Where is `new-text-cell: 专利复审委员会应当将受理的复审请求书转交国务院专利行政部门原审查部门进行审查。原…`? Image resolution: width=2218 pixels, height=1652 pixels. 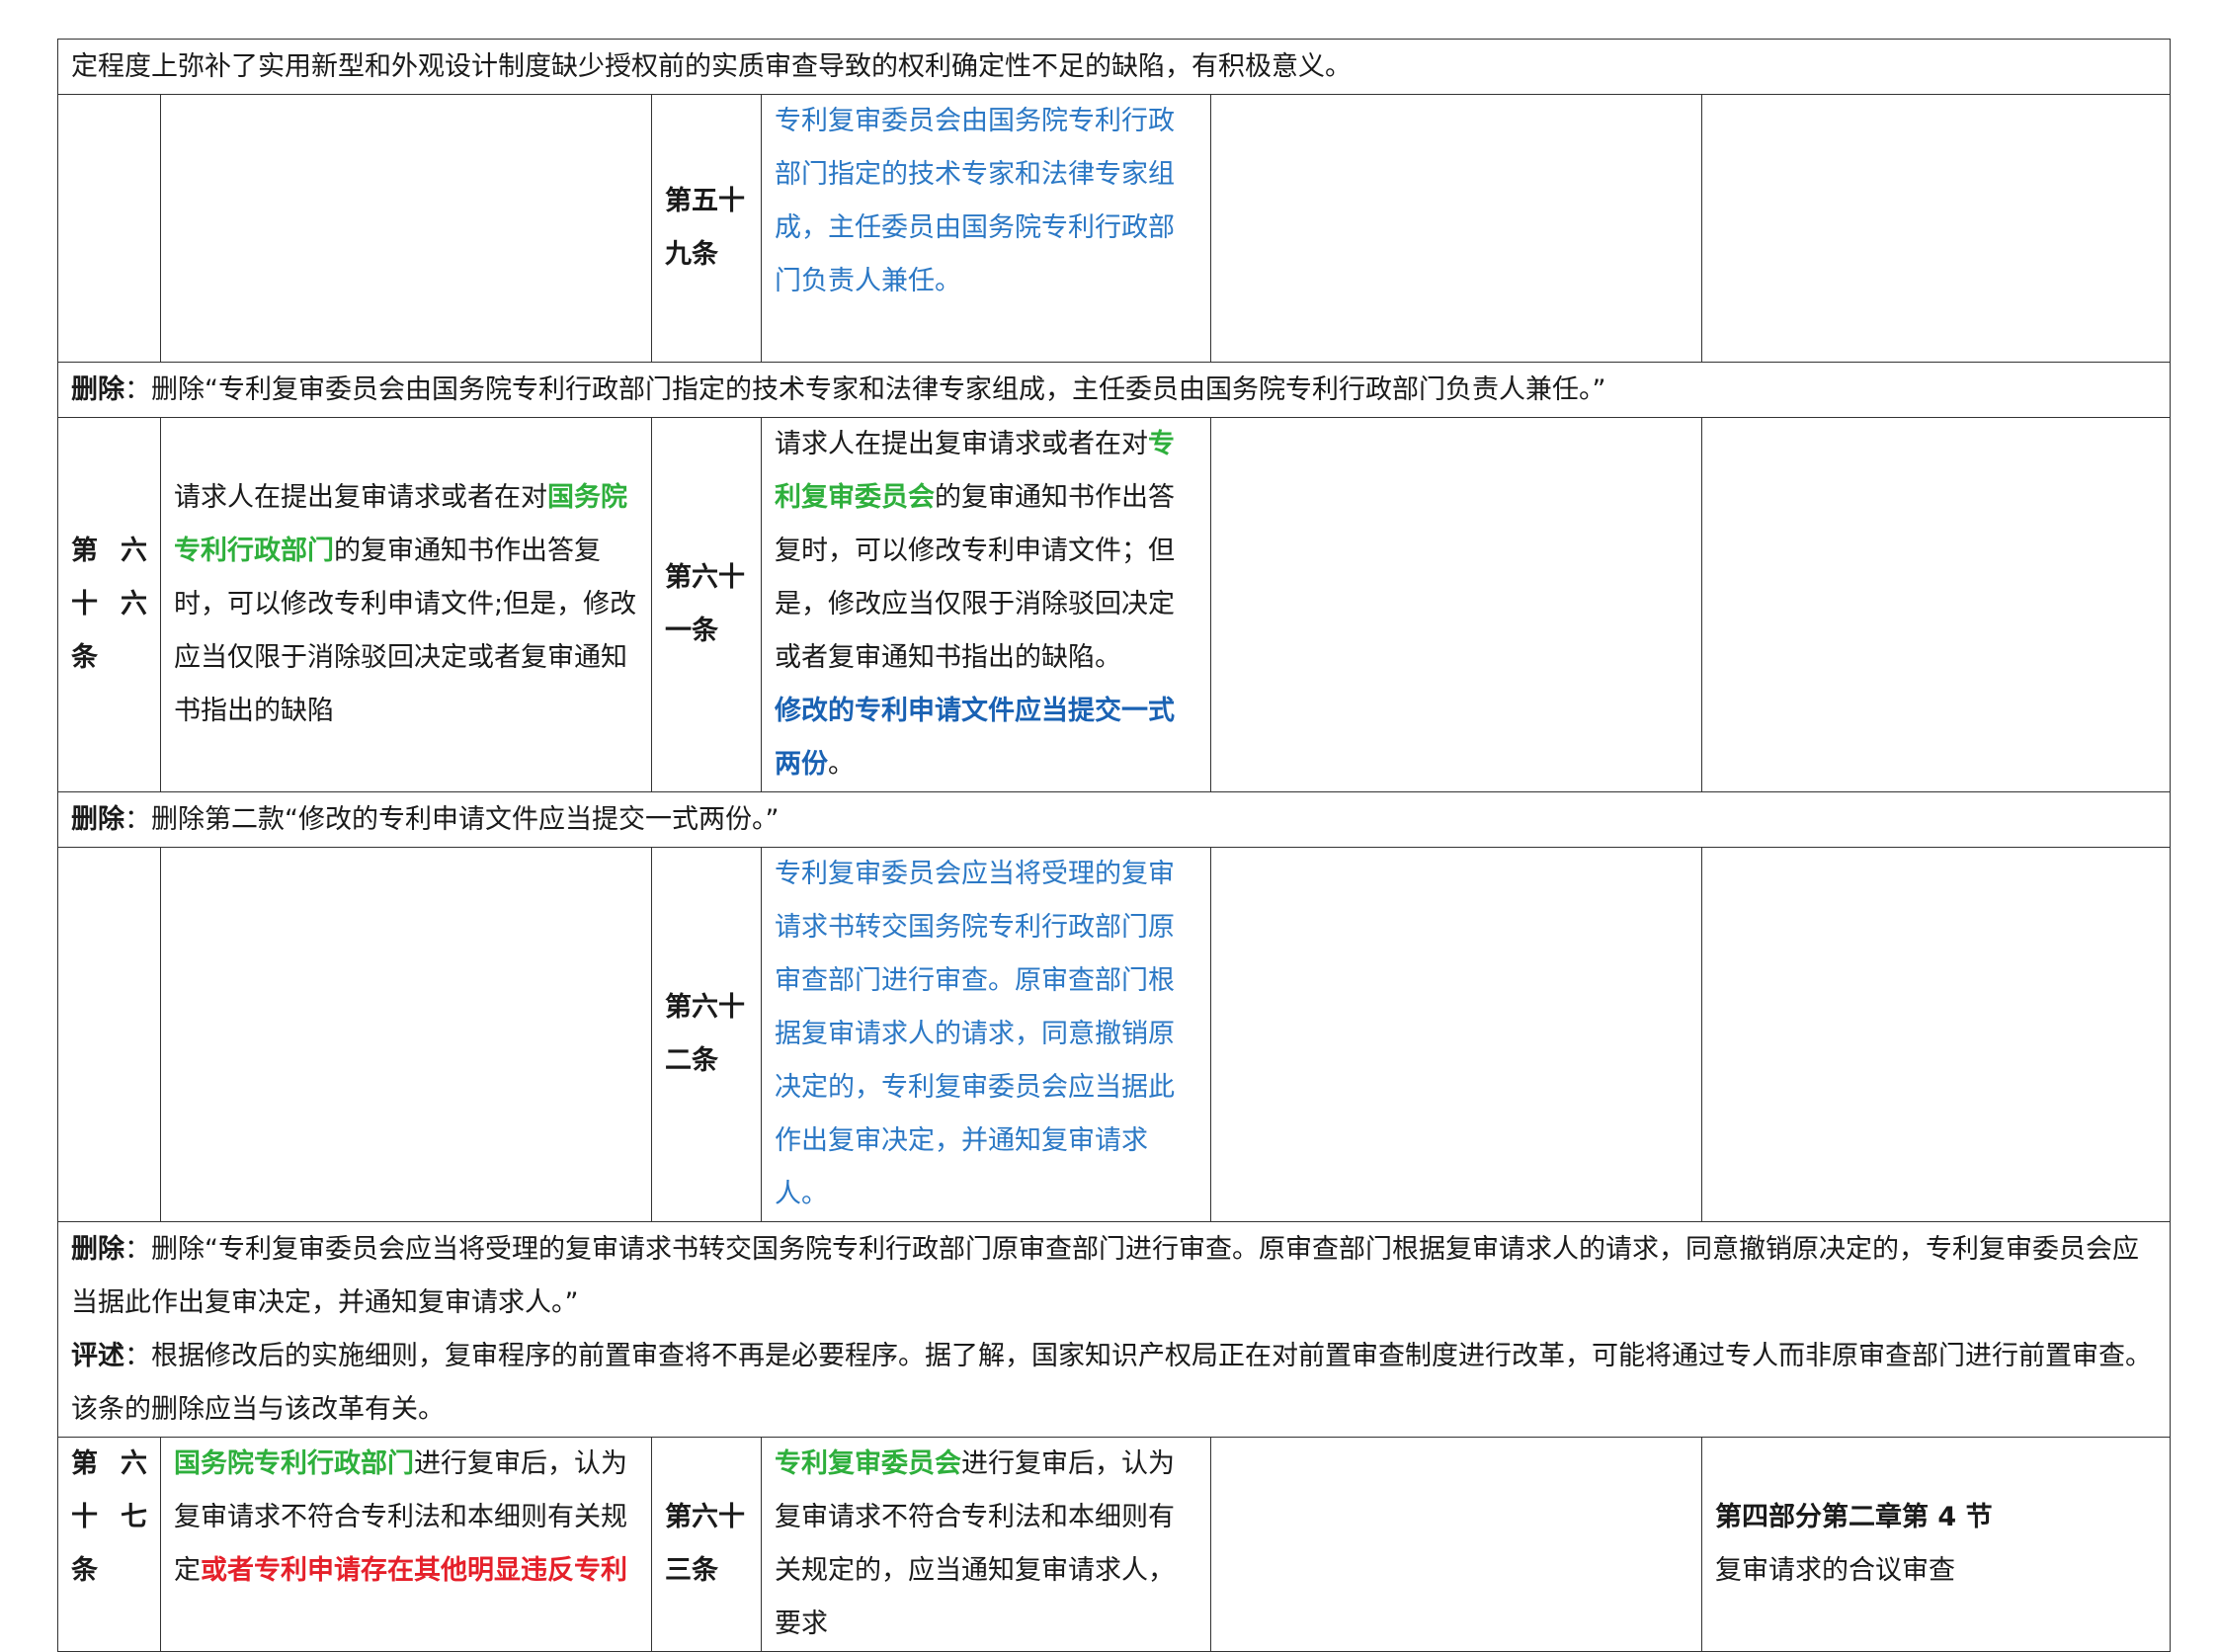 new-text-cell: 专利复审委员会应当将受理的复审请求书转交国务院专利行政部门原审查部门进行审查。原… is located at coordinates (986, 1034).